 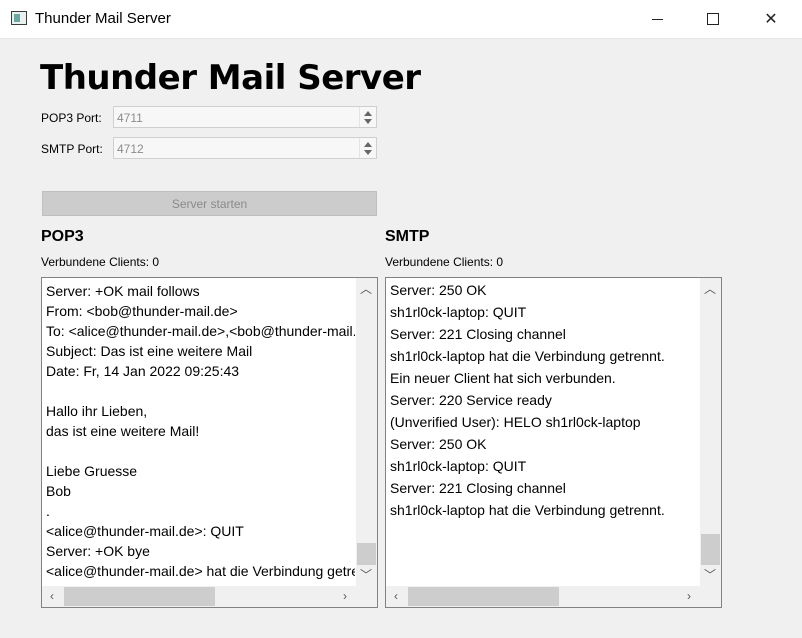 What do you see at coordinates (100, 262) in the screenshot?
I see `pop3-clients-count: Verbundene Clients: 0` at bounding box center [100, 262].